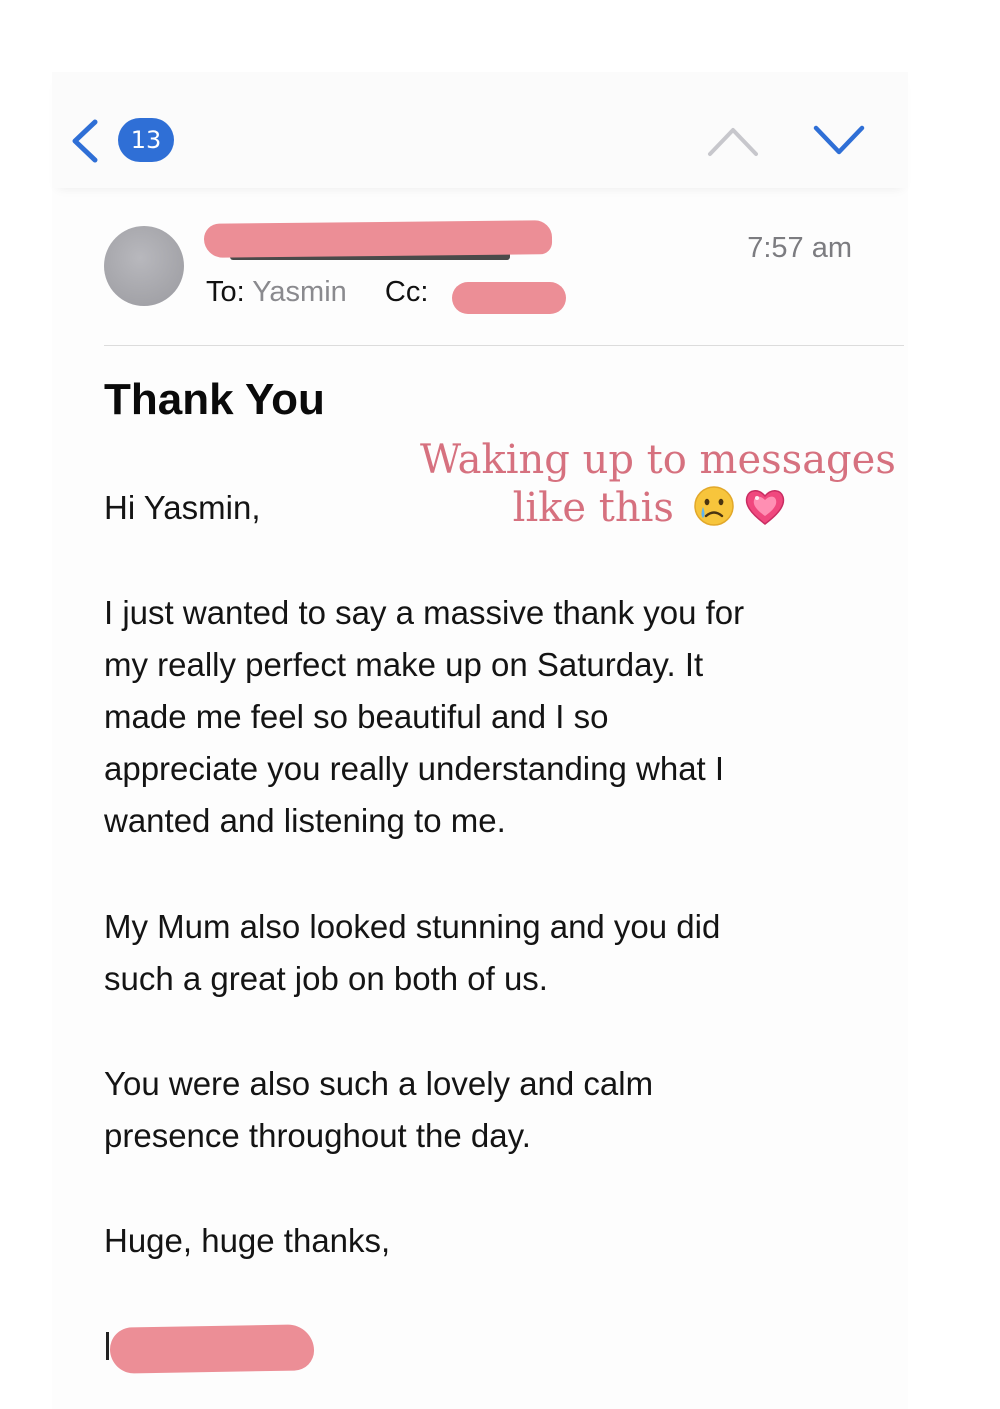  I want to click on chevron-left-icon, so click(85, 141).